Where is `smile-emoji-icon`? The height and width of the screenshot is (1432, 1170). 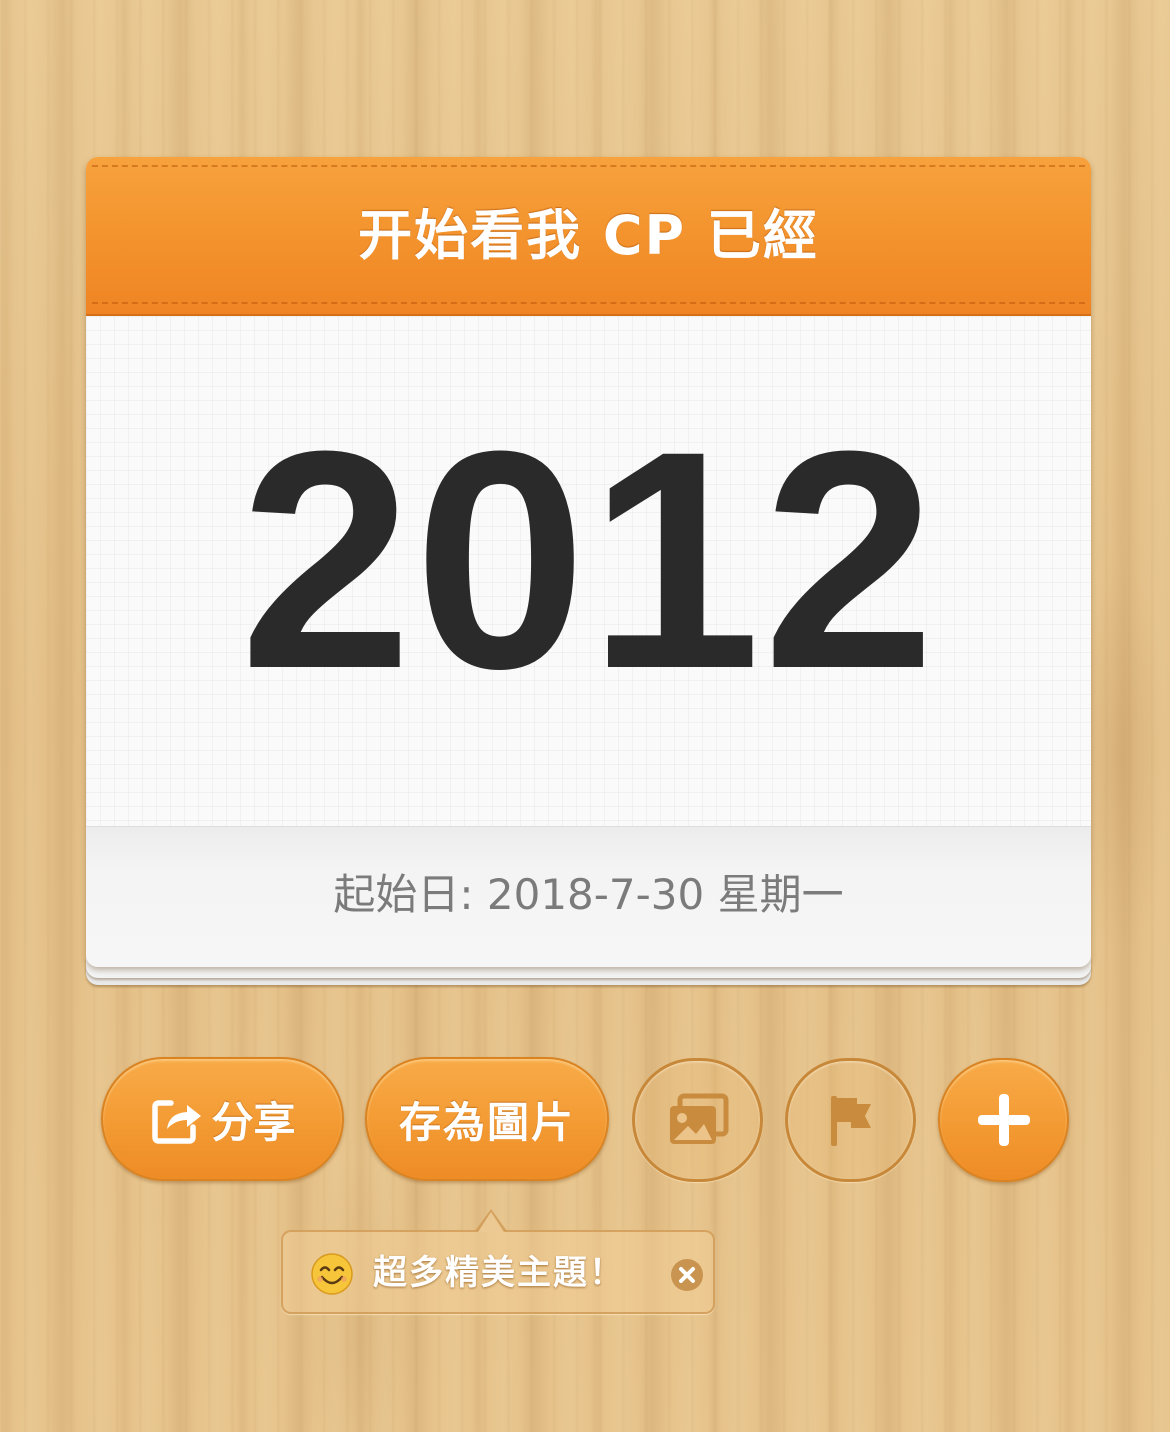
smile-emoji-icon is located at coordinates (332, 1274).